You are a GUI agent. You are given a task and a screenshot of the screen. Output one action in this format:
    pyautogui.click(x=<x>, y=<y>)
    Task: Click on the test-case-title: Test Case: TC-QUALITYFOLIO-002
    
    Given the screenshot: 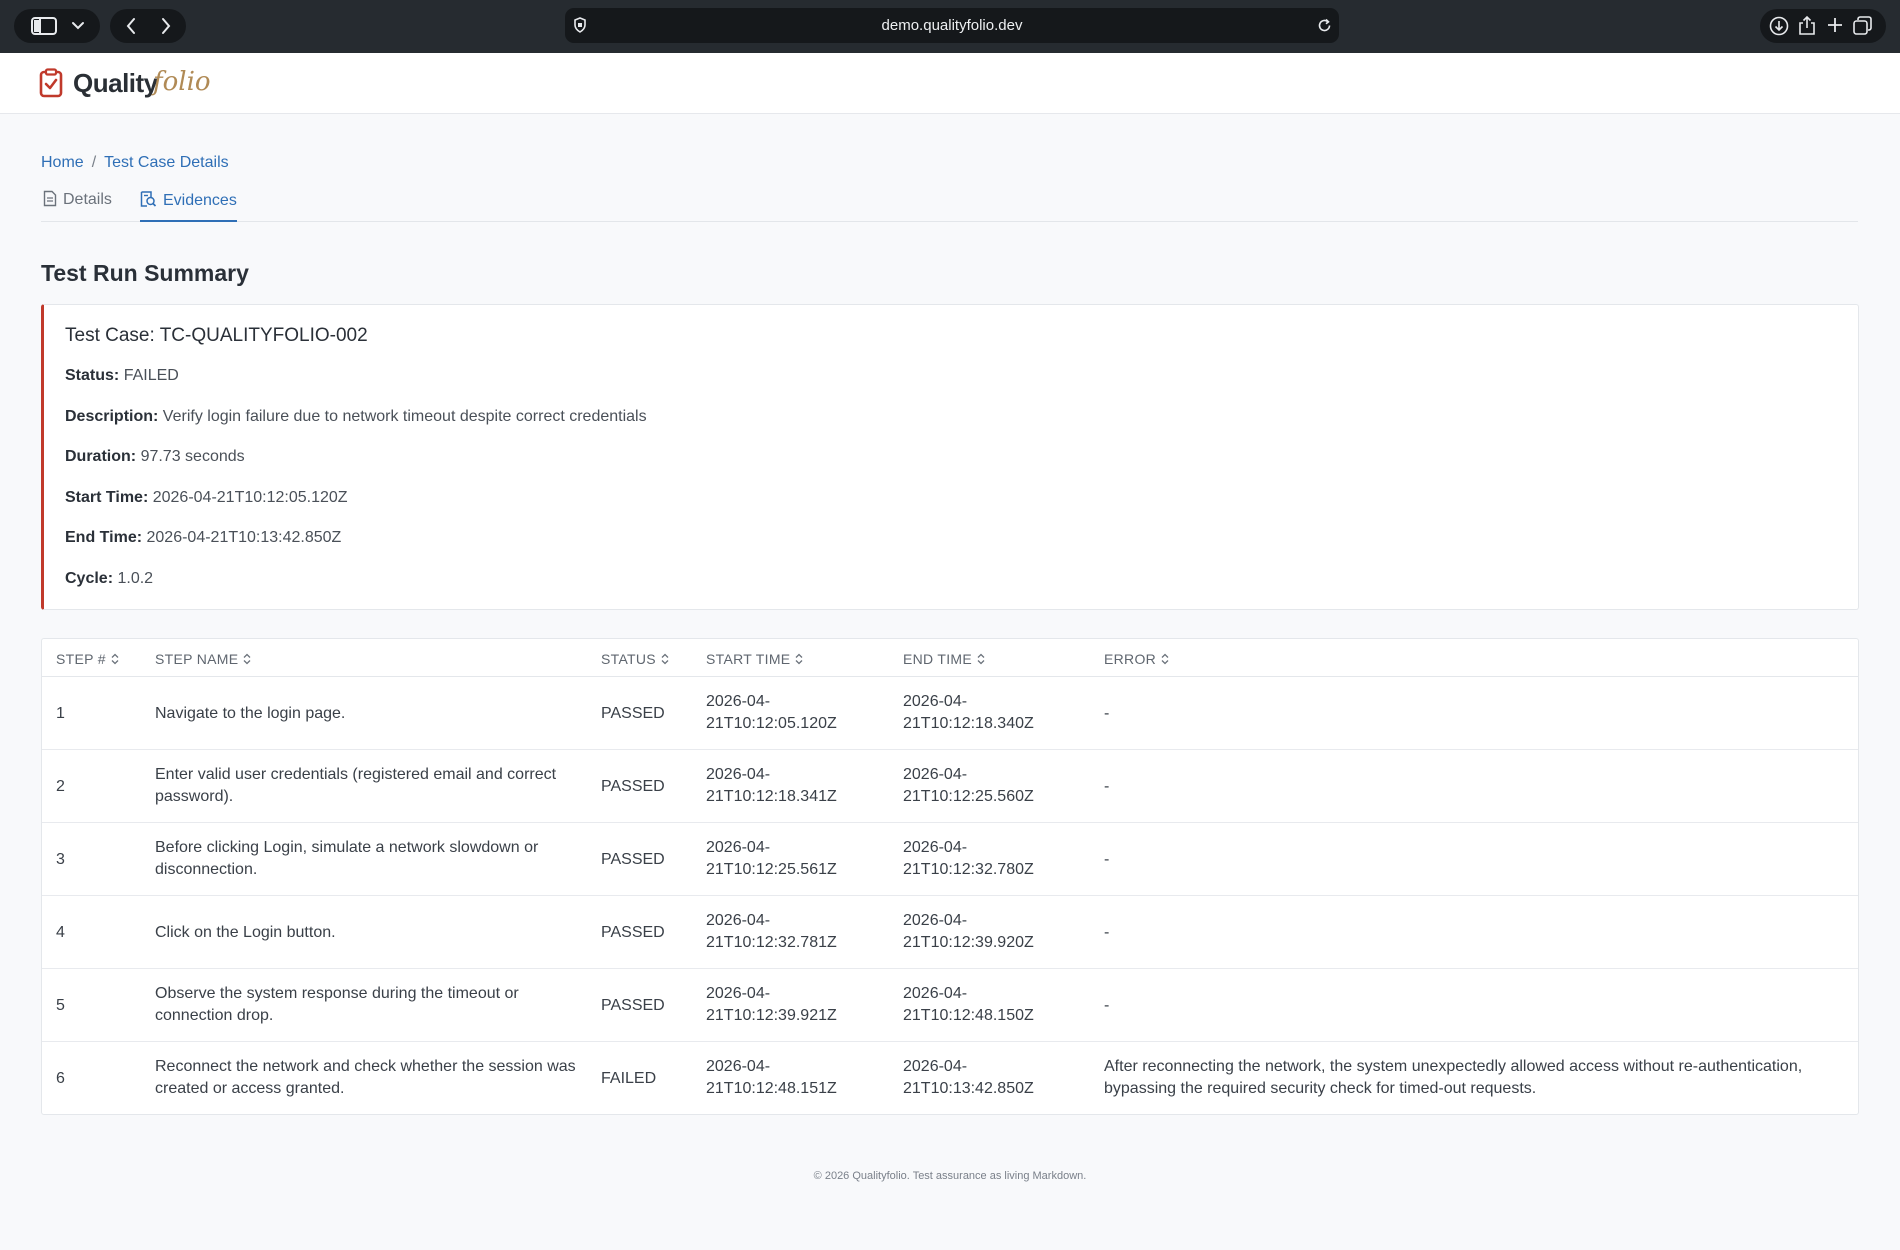 What is the action you would take?
    pyautogui.click(x=216, y=335)
    